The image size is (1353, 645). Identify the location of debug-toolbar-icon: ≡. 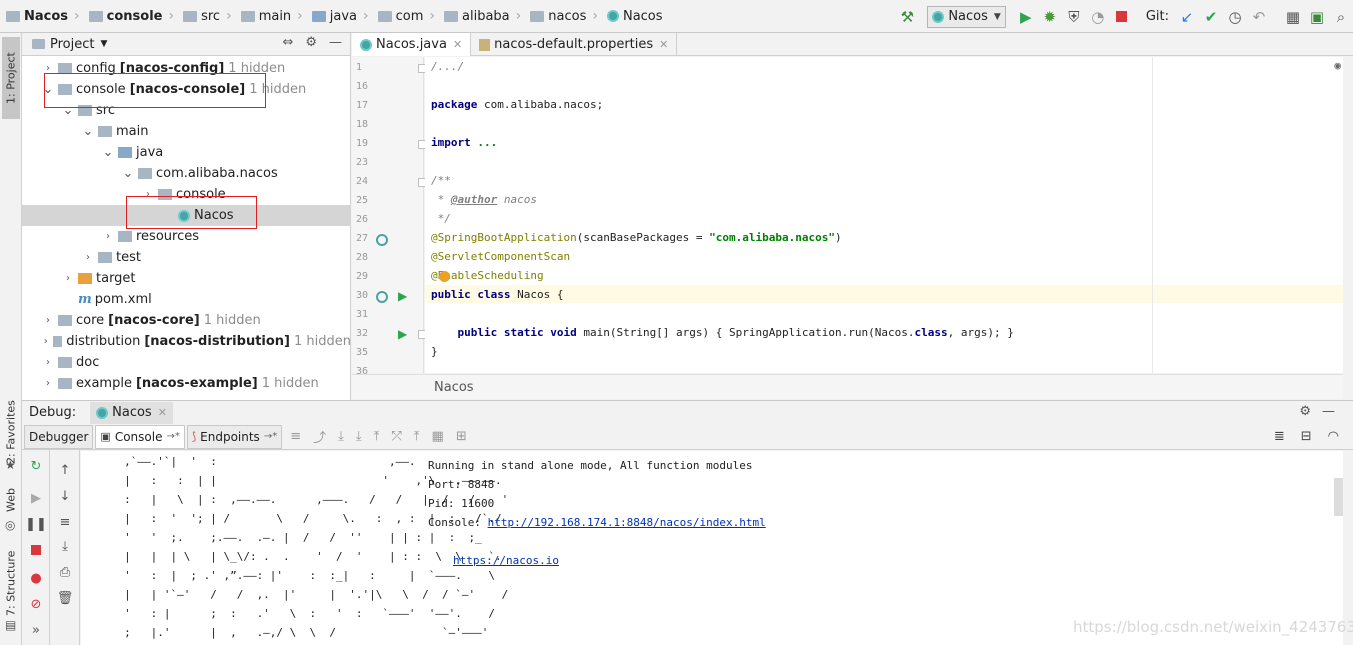
(295, 436).